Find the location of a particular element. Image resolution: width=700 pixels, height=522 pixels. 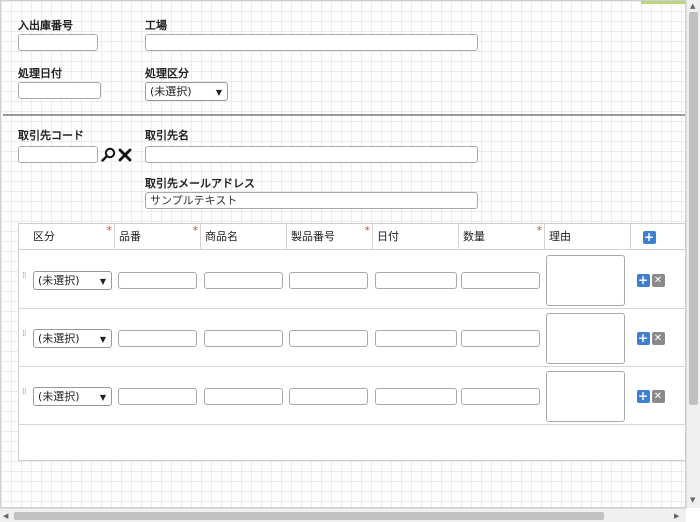

process-type-label: 処理区分 is located at coordinates (167, 73).